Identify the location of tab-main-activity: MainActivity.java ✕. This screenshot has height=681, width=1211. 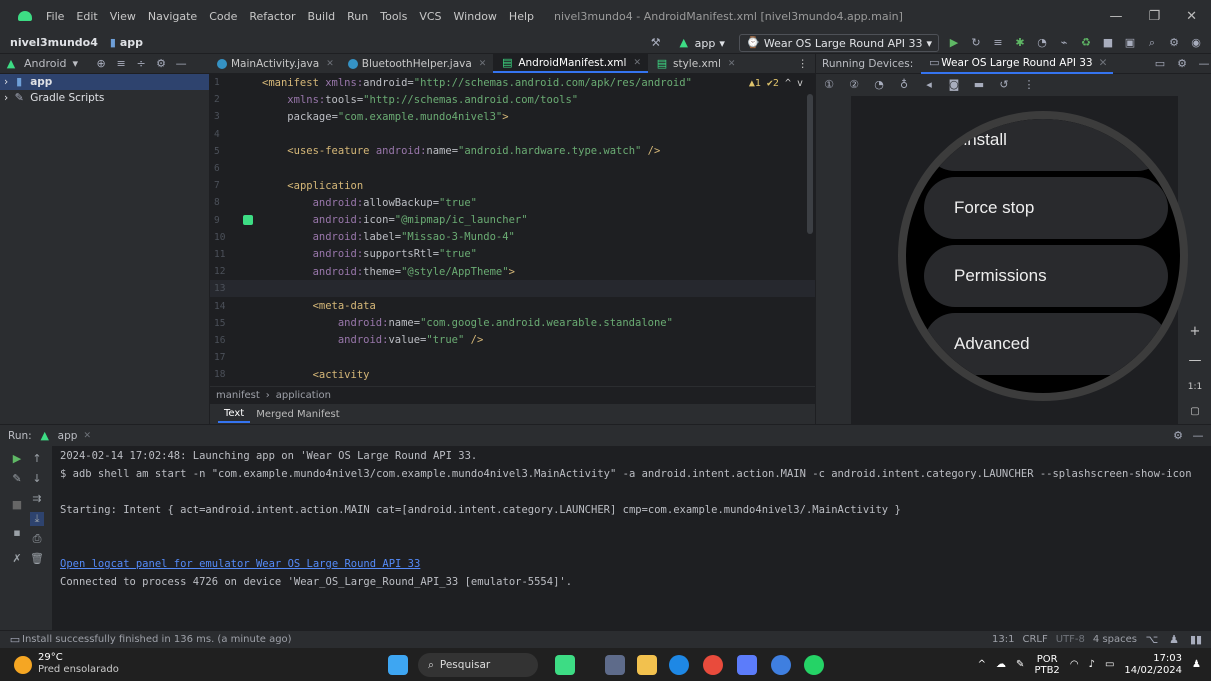
(275, 63).